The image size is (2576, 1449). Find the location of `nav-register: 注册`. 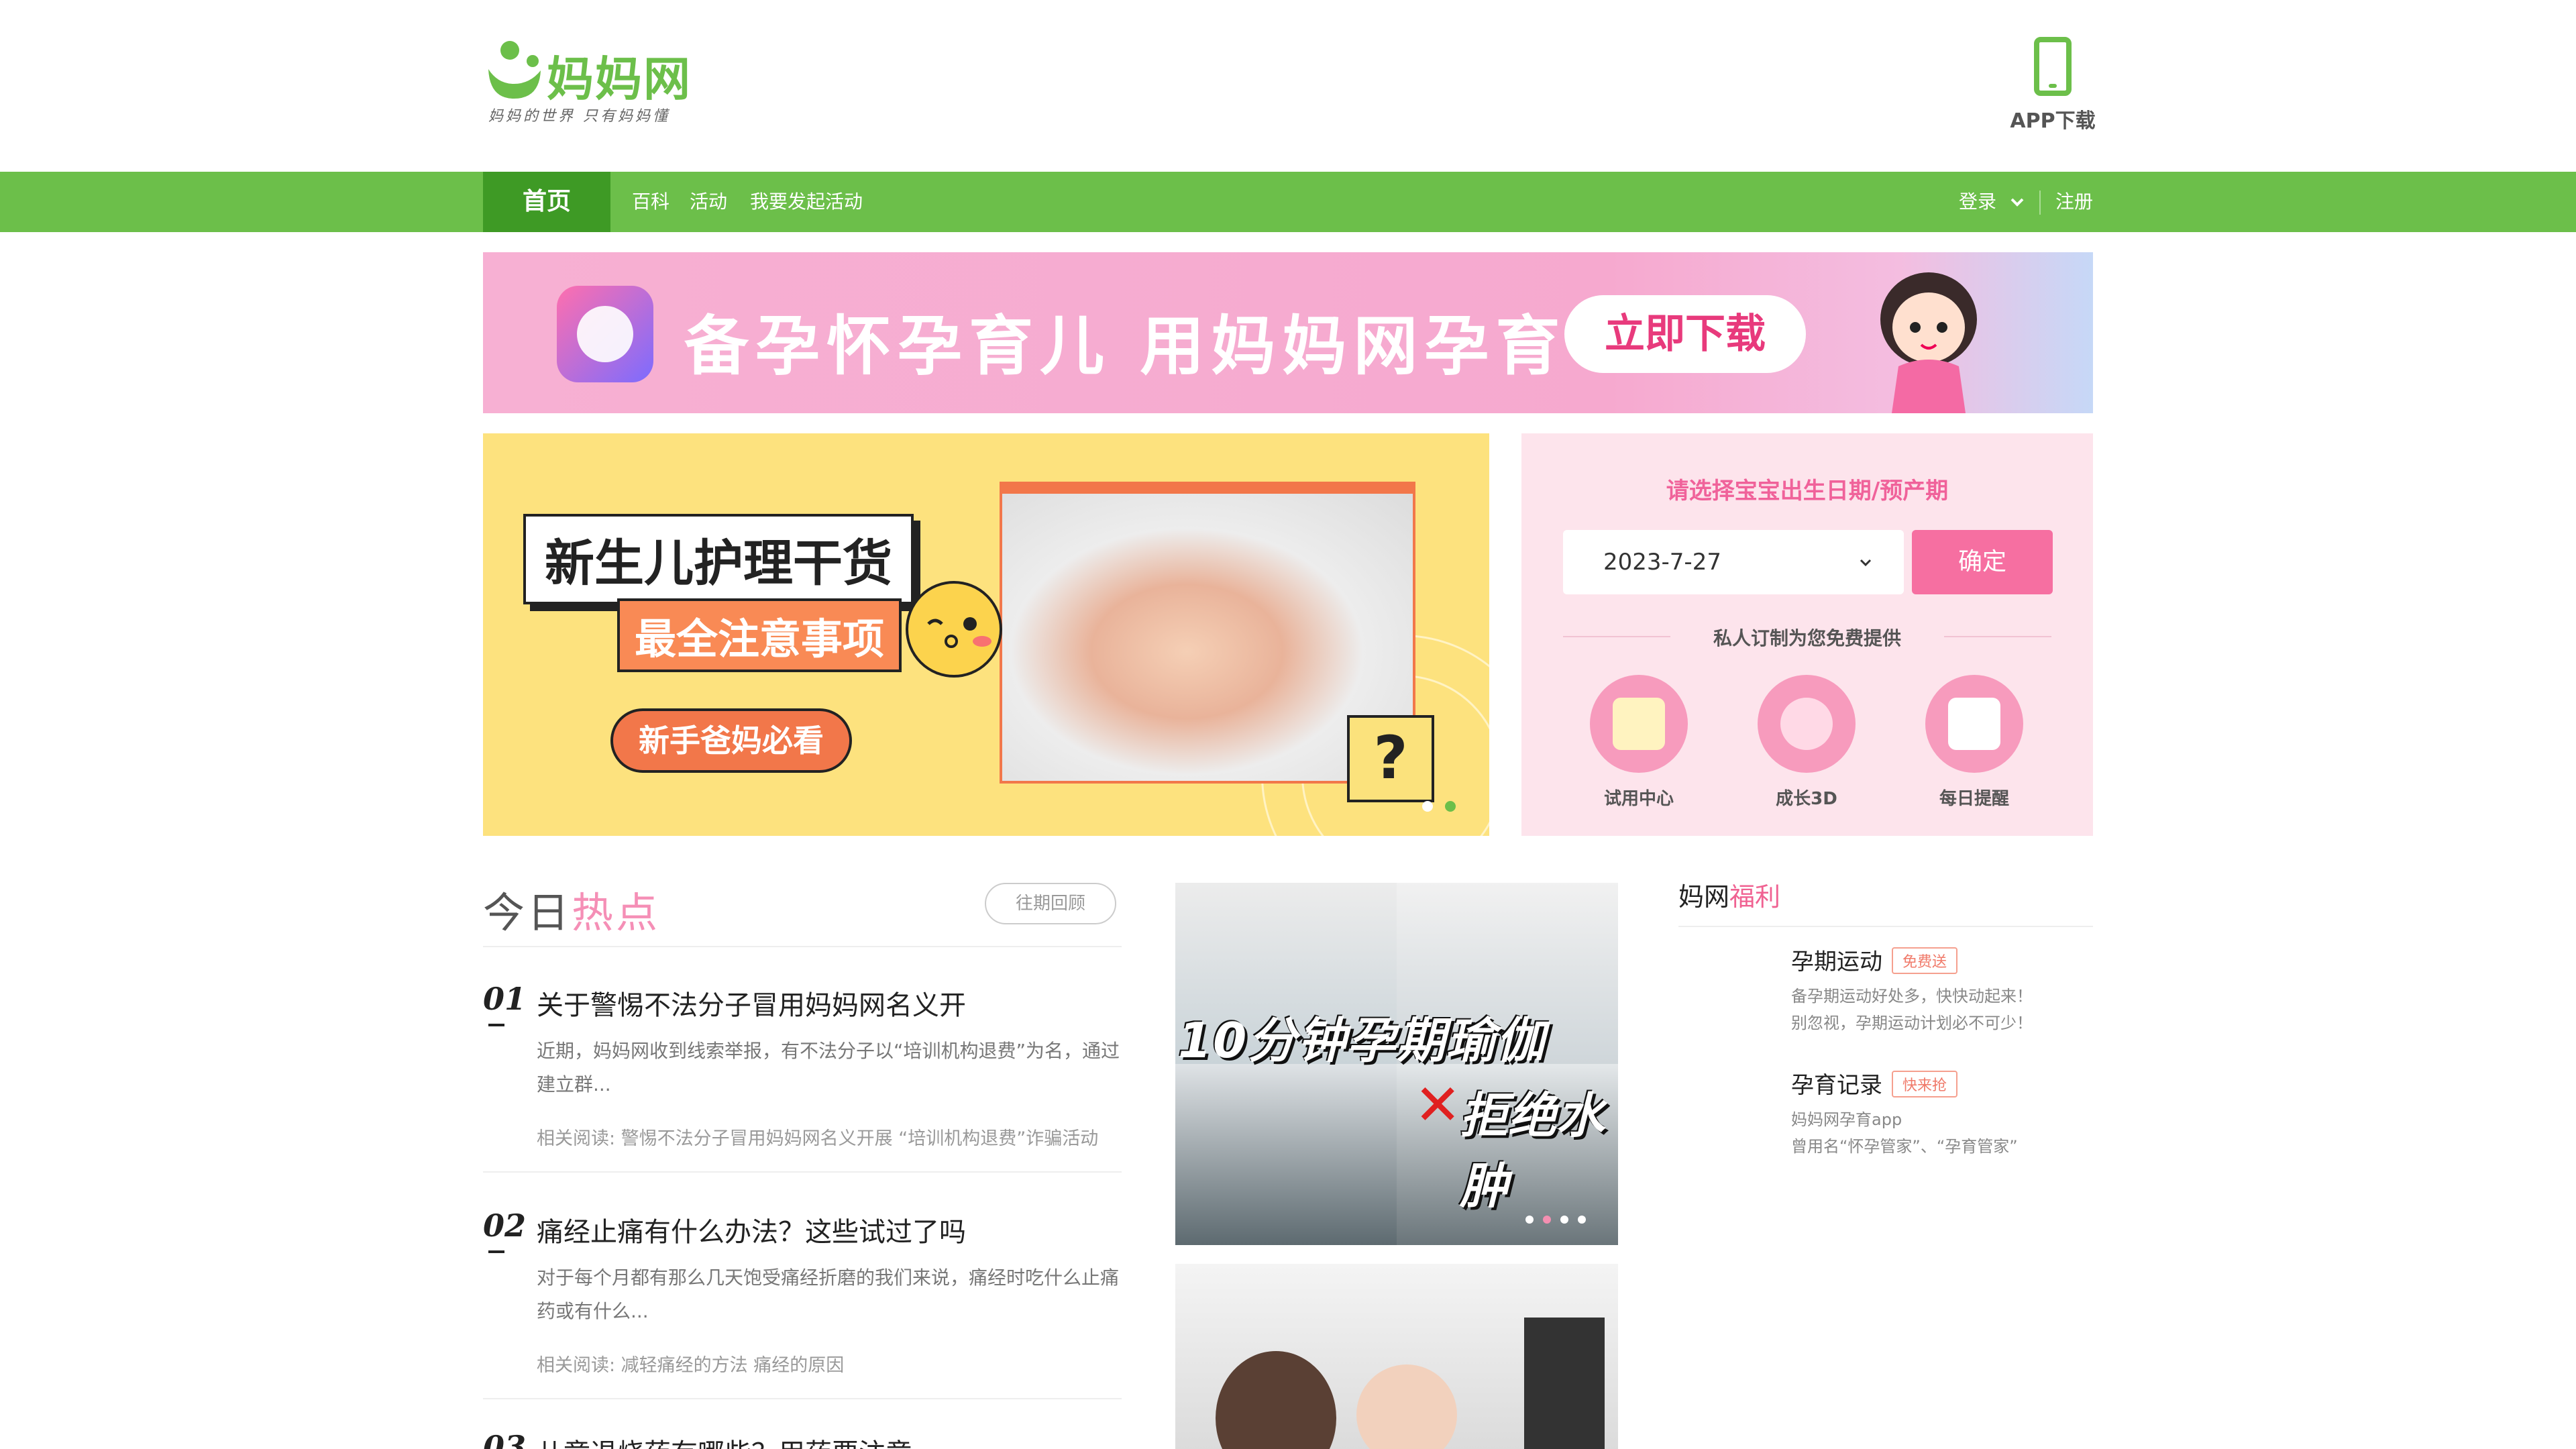

nav-register: 注册 is located at coordinates (2074, 202).